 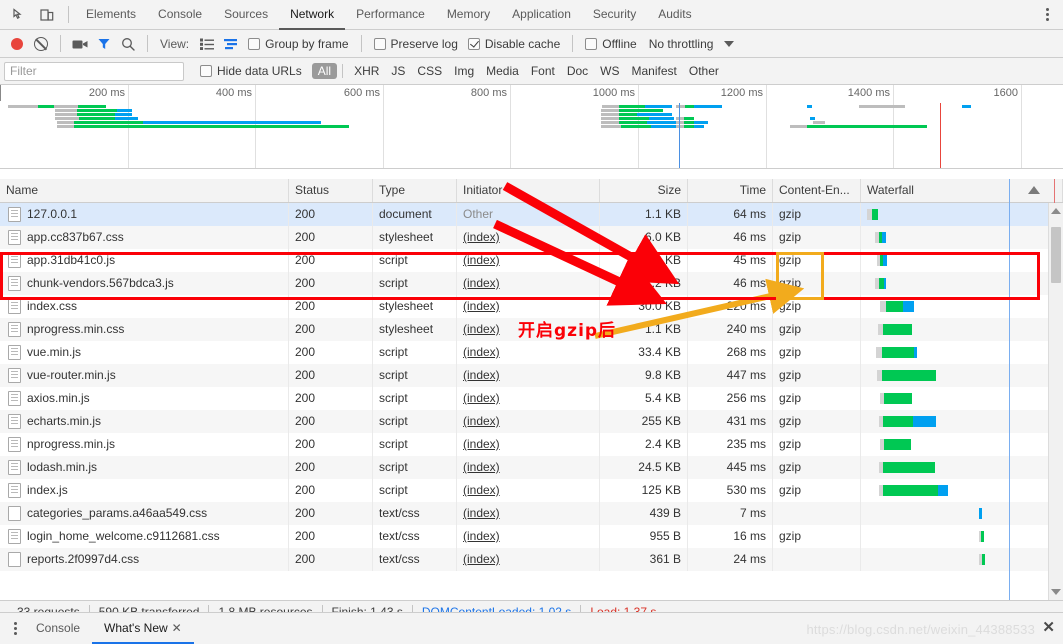 What do you see at coordinates (206, 71) in the screenshot?
I see `hide-data-urls-box` at bounding box center [206, 71].